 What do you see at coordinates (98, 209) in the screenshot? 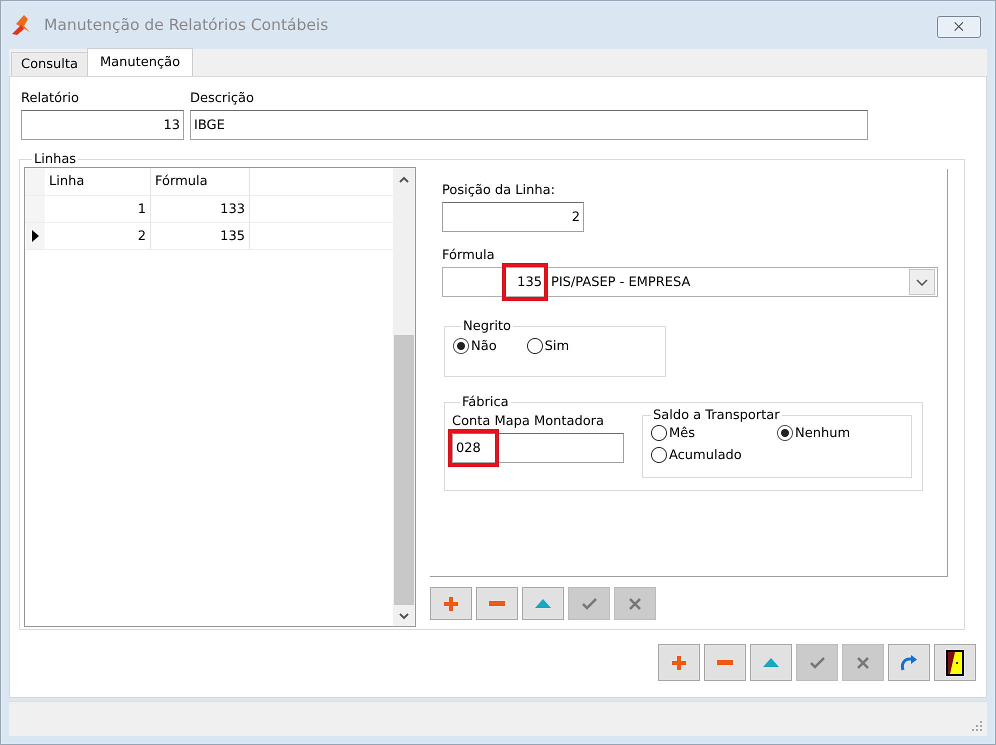
I see `table-cell: 1` at bounding box center [98, 209].